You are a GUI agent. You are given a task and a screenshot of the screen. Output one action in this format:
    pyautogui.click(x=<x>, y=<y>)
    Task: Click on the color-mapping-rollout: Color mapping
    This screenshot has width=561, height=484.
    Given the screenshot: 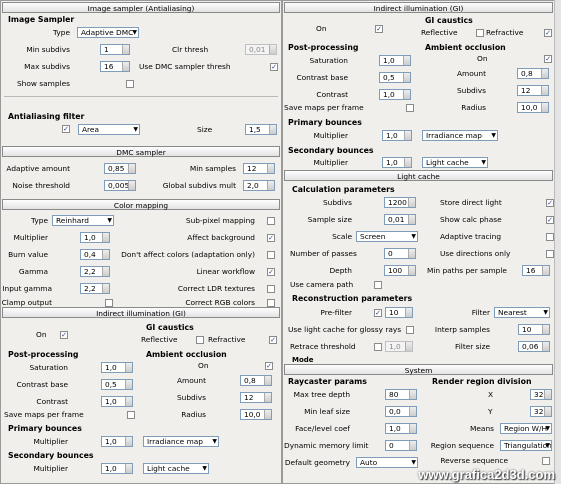 What is the action you would take?
    pyautogui.click(x=141, y=204)
    